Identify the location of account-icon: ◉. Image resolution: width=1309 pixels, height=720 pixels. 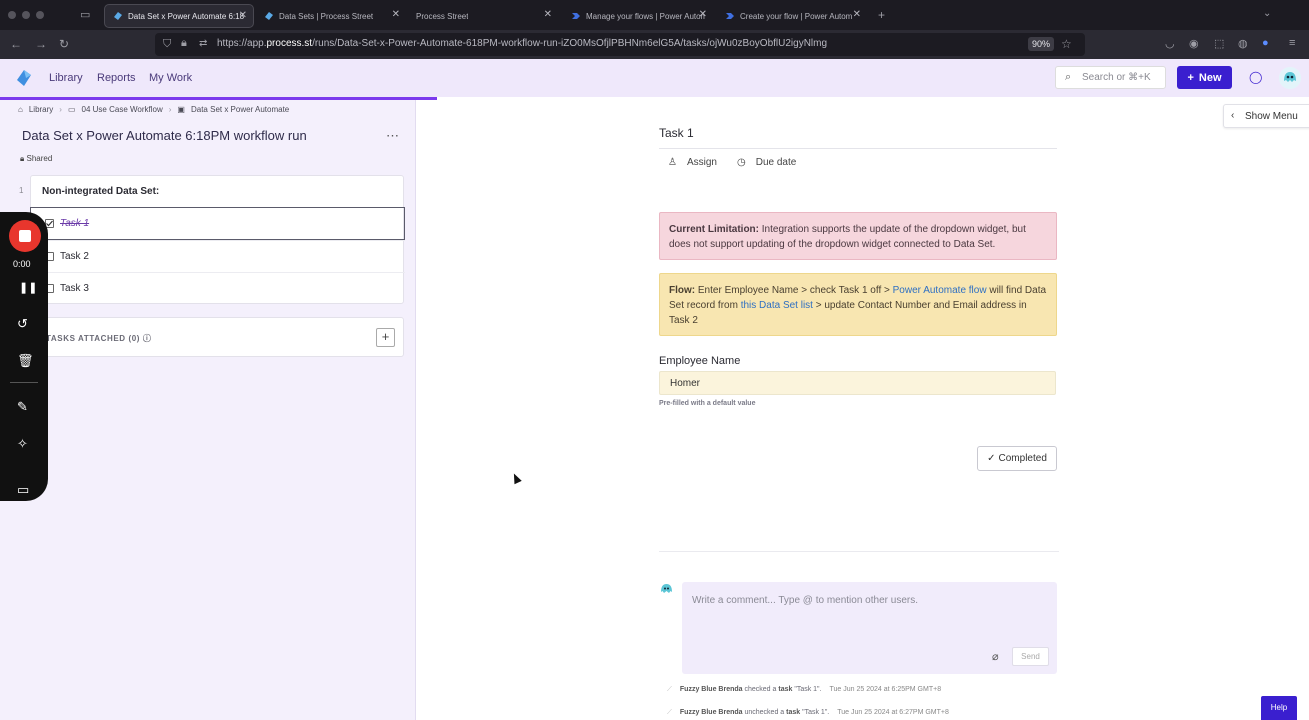
(1194, 43).